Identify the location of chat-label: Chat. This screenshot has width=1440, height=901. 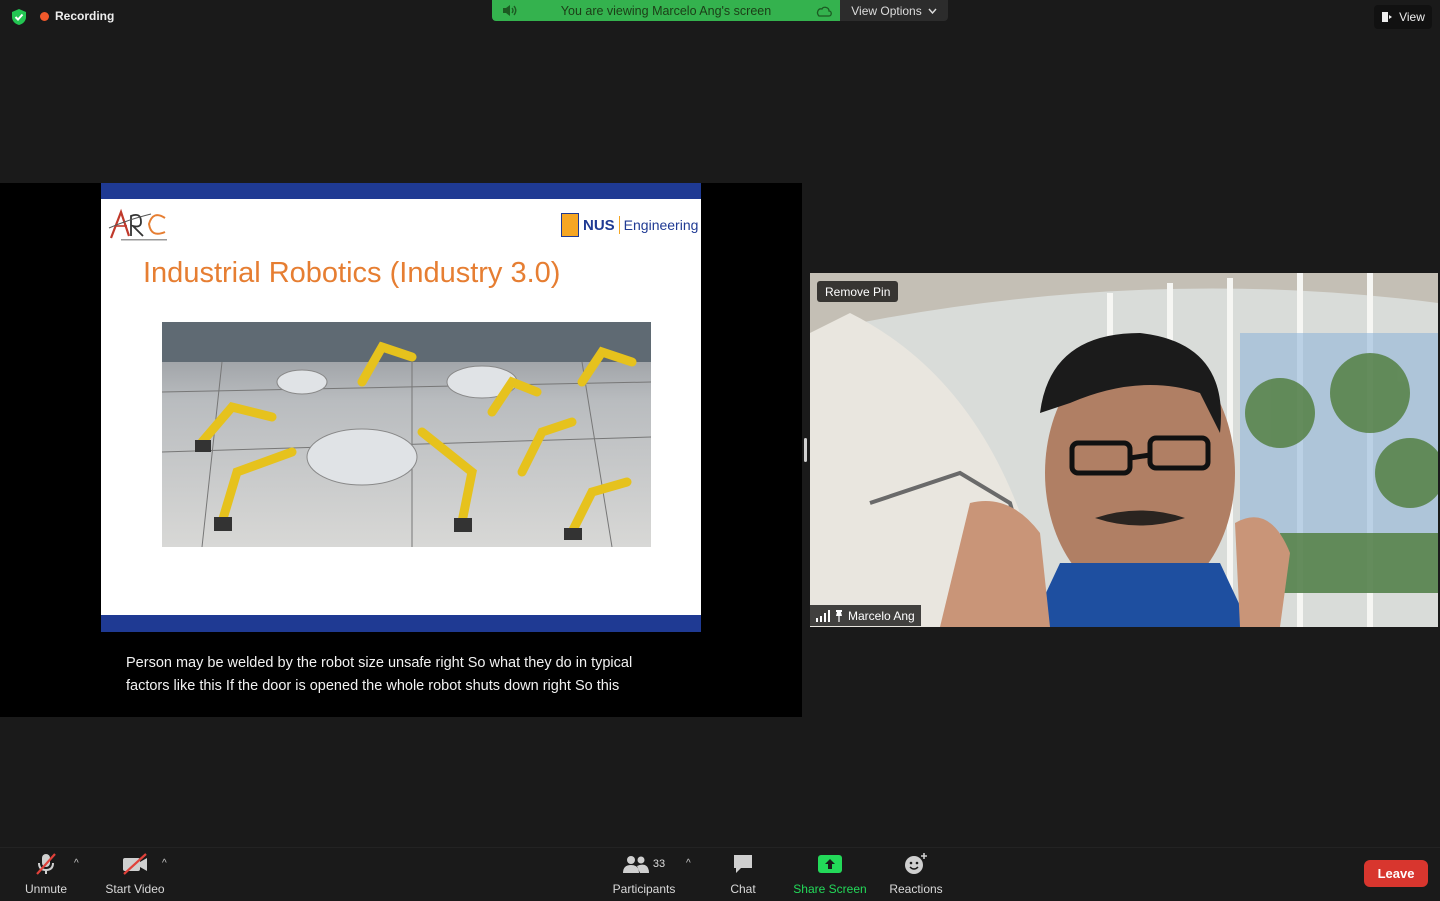
(743, 889).